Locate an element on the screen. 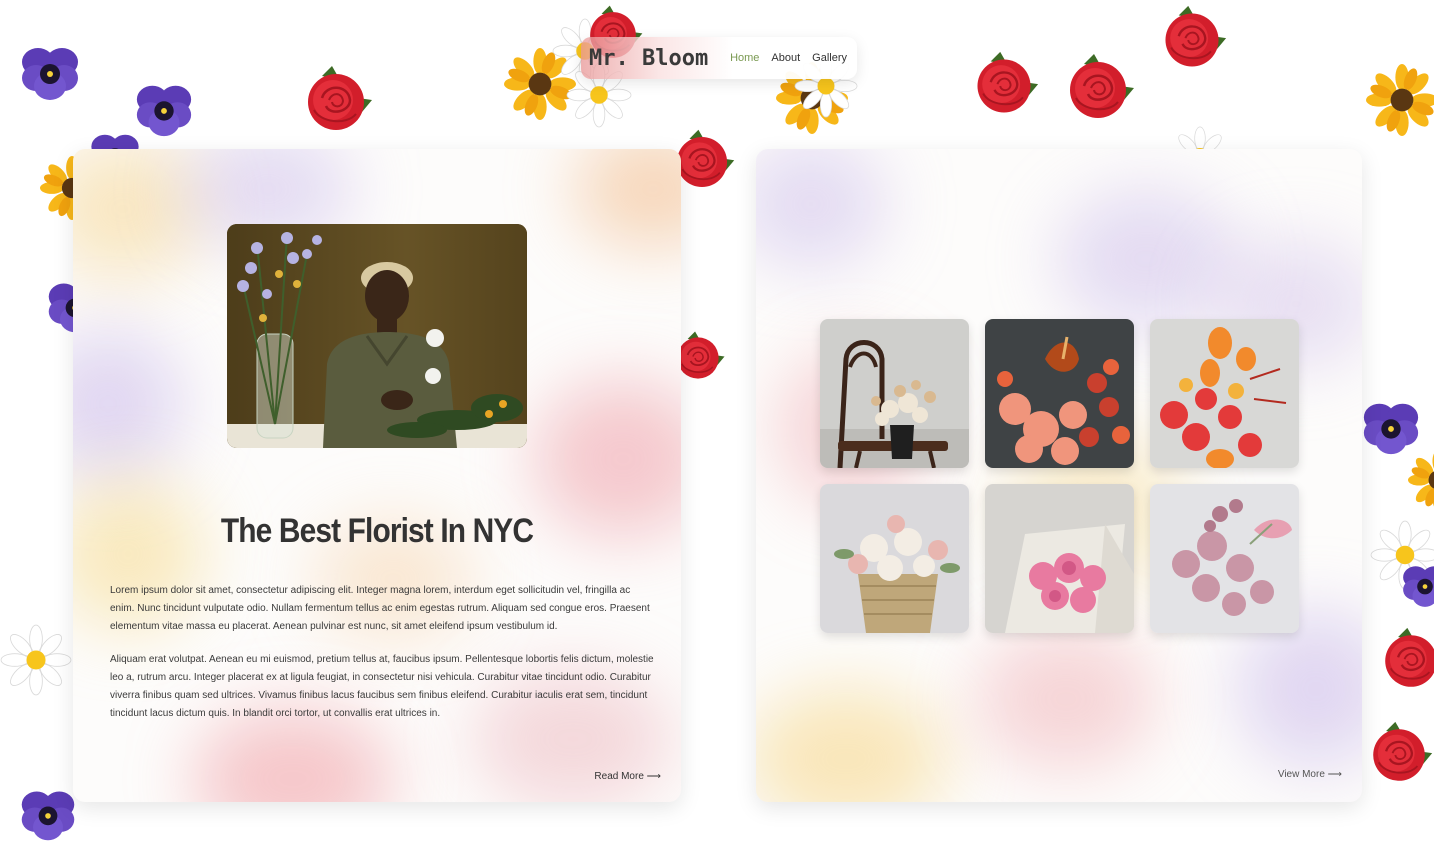 The width and height of the screenshot is (1434, 844). read-more-link: Read More ⟶ is located at coordinates (627, 776).